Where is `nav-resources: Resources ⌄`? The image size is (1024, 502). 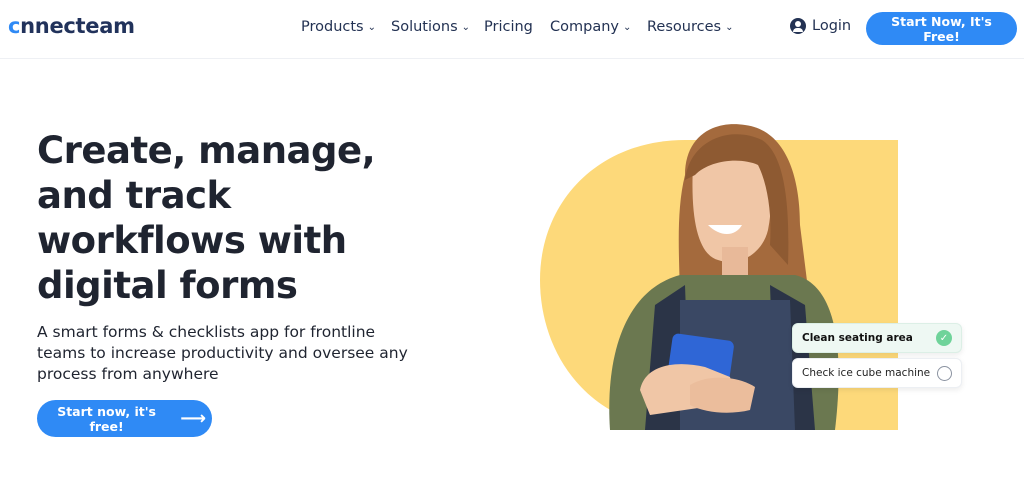 nav-resources: Resources ⌄ is located at coordinates (690, 27).